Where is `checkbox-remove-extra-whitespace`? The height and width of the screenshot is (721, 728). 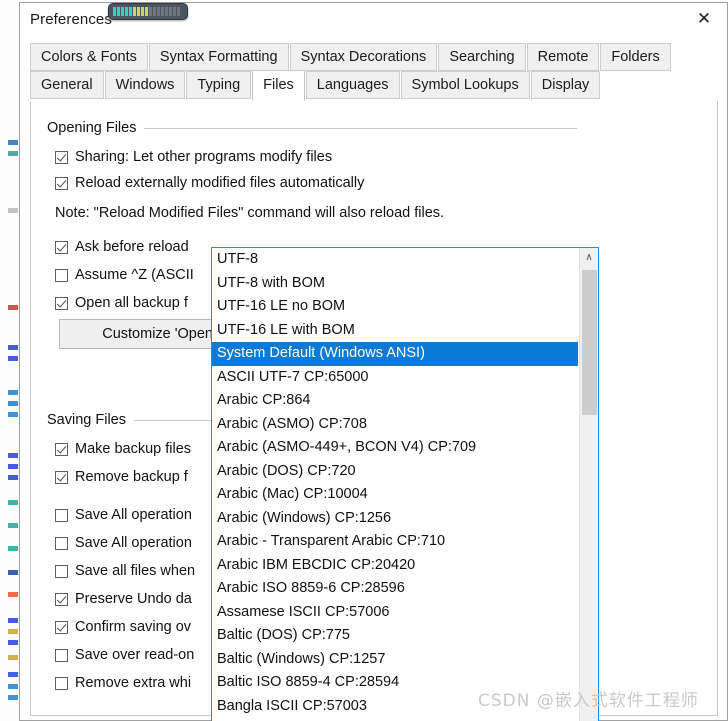
checkbox-remove-extra-whitespace is located at coordinates (61, 683).